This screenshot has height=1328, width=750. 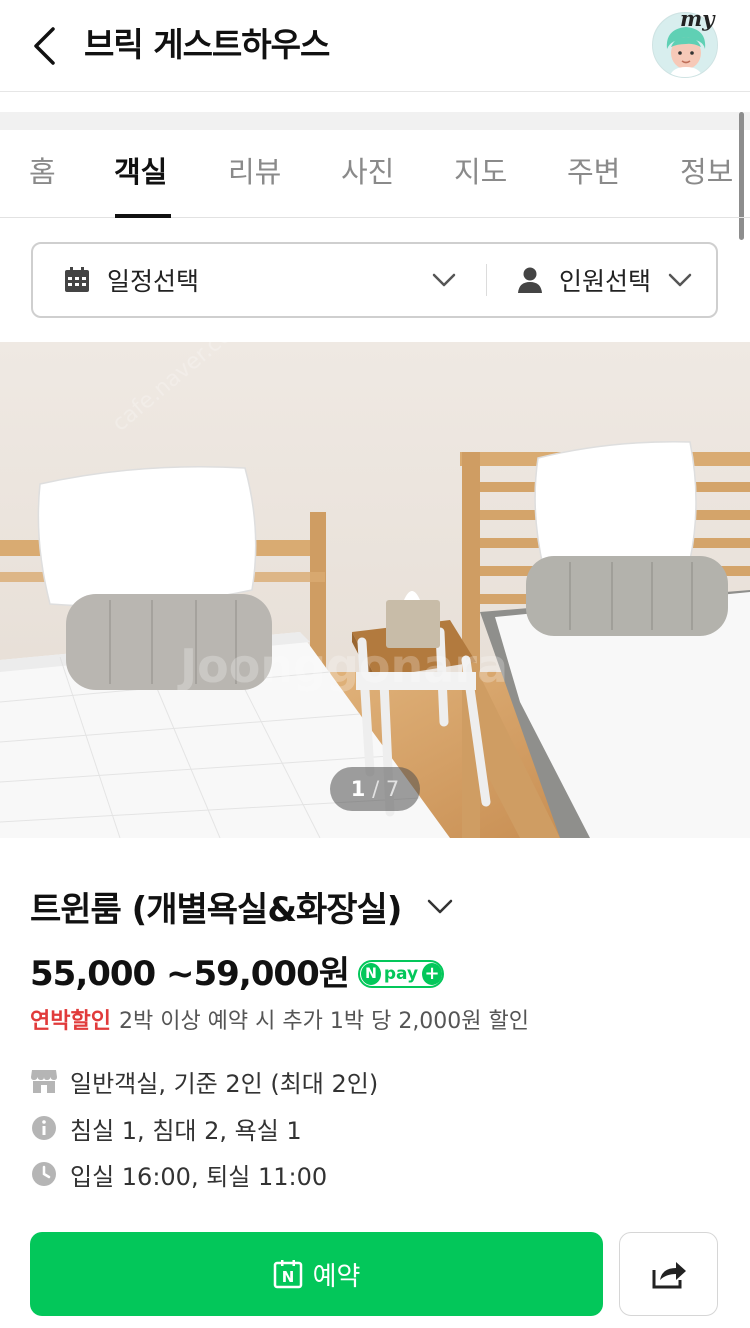 I want to click on reserve-button-label: 예약, so click(x=336, y=1276).